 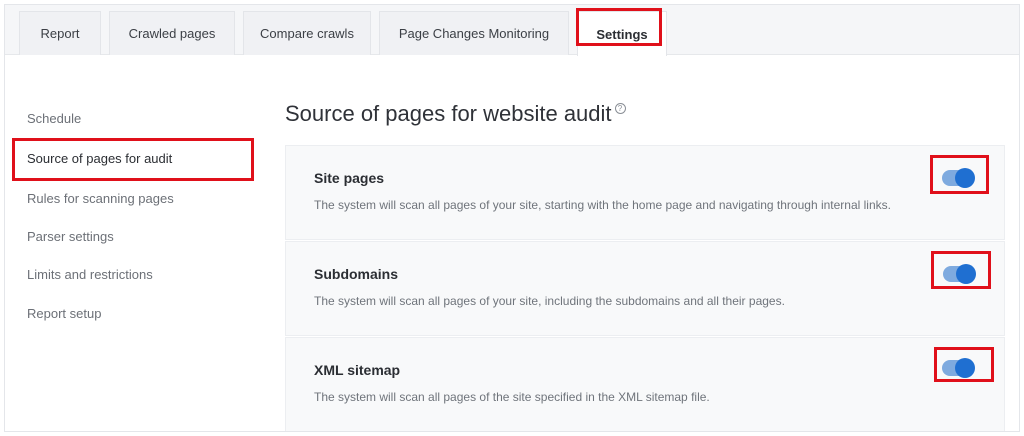 I want to click on tab-label: Report, so click(x=60, y=33).